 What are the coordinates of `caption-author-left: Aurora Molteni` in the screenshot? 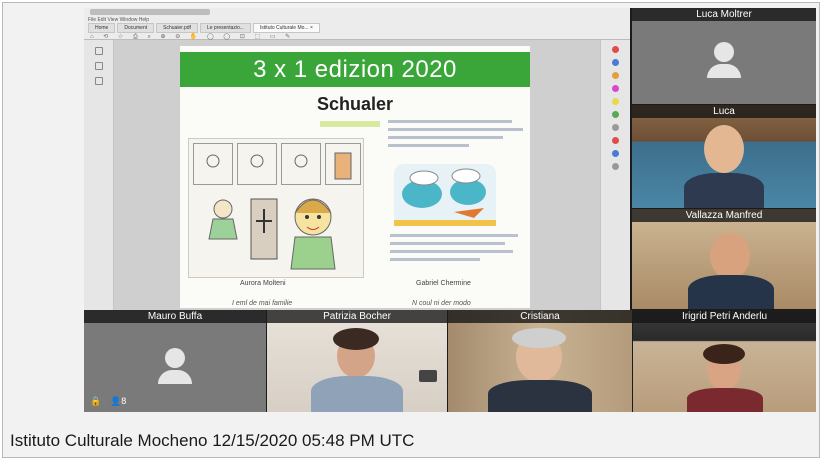 It's located at (263, 283).